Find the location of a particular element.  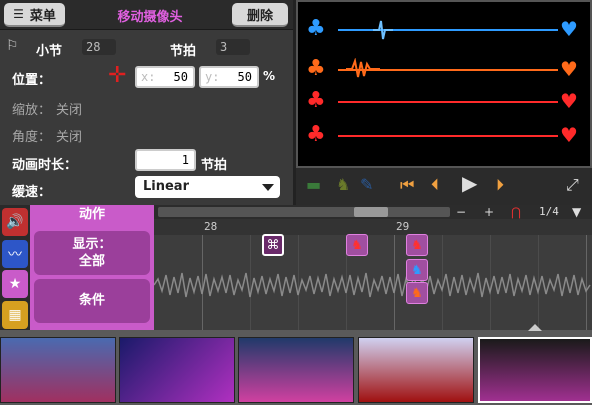

transport-bar: ▬ ♞ ✎ ⏮ ⏴ ▶ ⏵ ⤢ is located at coordinates (444, 186).